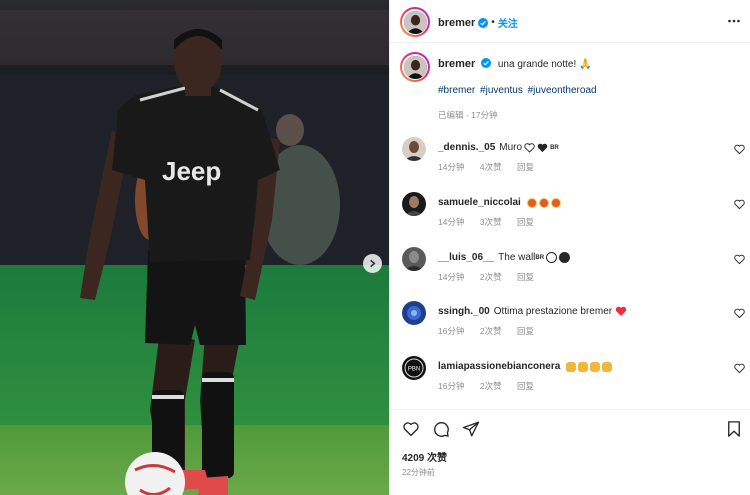 The image size is (750, 495). I want to click on comment-line: ssingh._00 Ottima prestazione bremer, so click(532, 311).